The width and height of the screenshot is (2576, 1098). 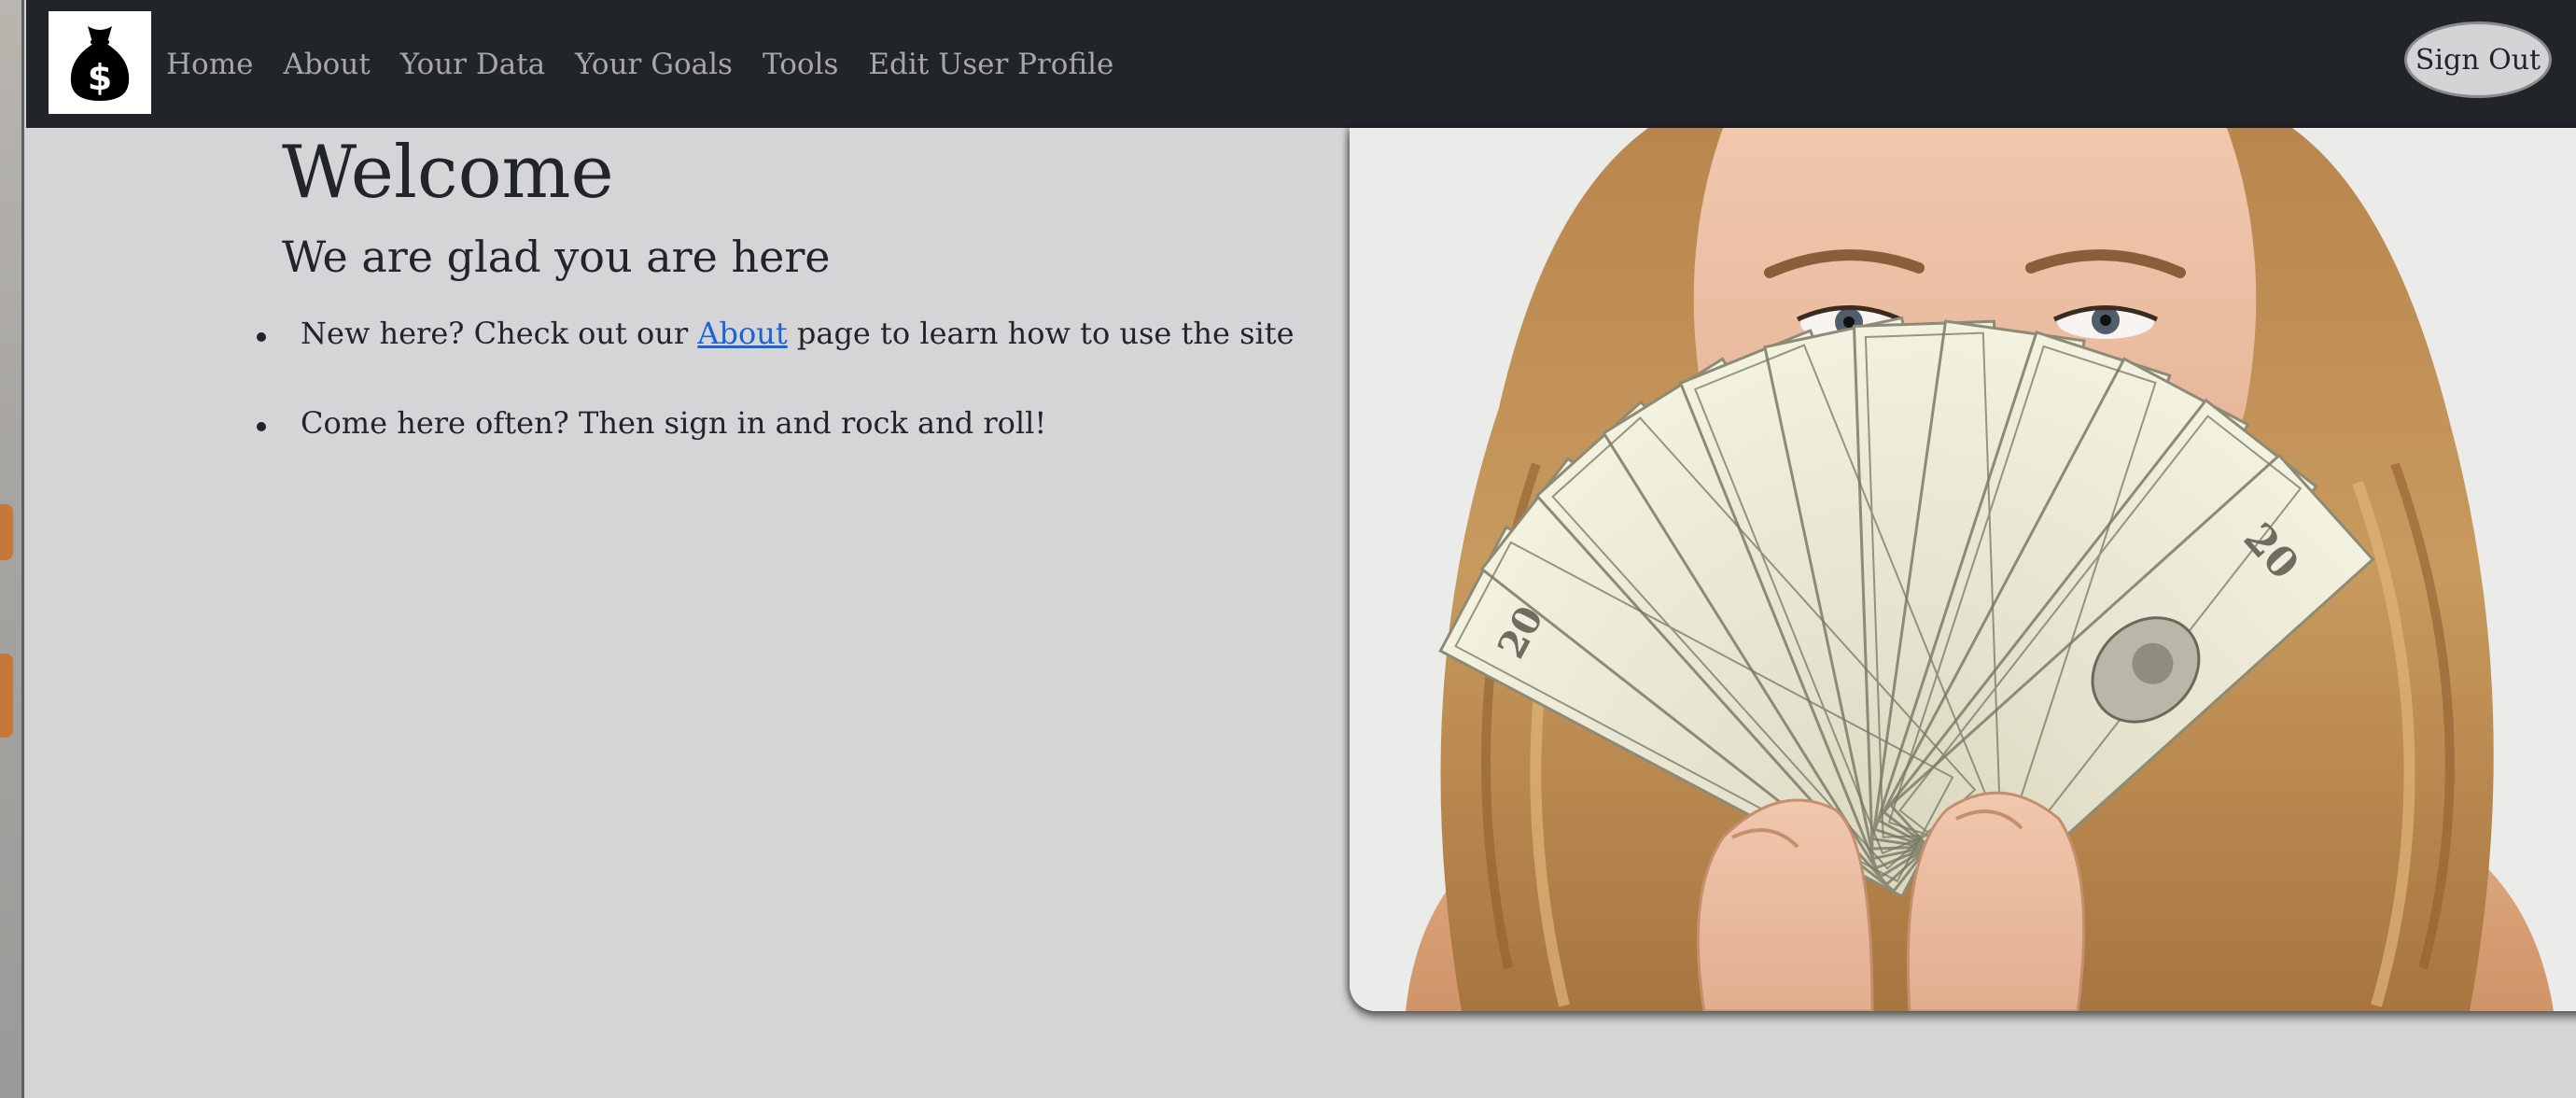 I want to click on nav-tools-link: Tools, so click(x=800, y=65).